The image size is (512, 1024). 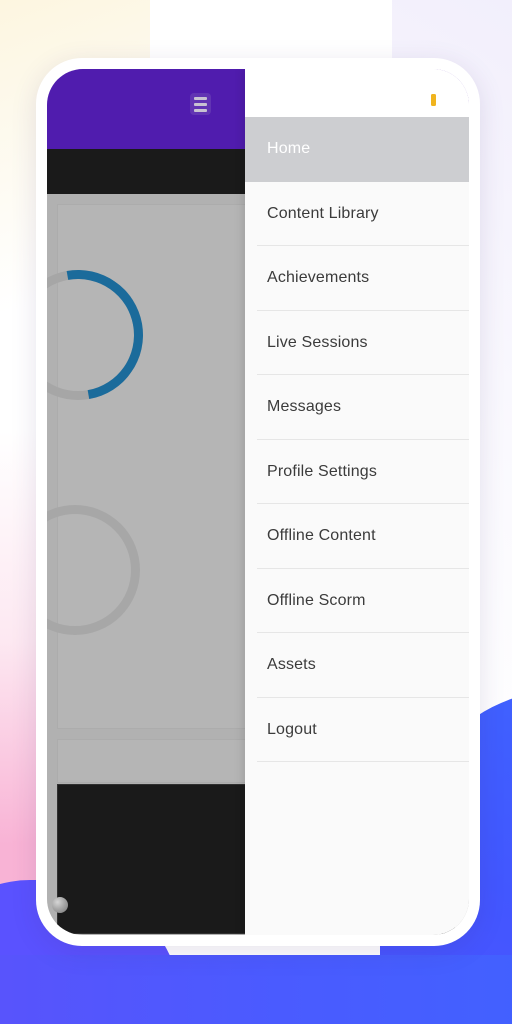 What do you see at coordinates (321, 536) in the screenshot?
I see `drawer-item-label: Offline Content` at bounding box center [321, 536].